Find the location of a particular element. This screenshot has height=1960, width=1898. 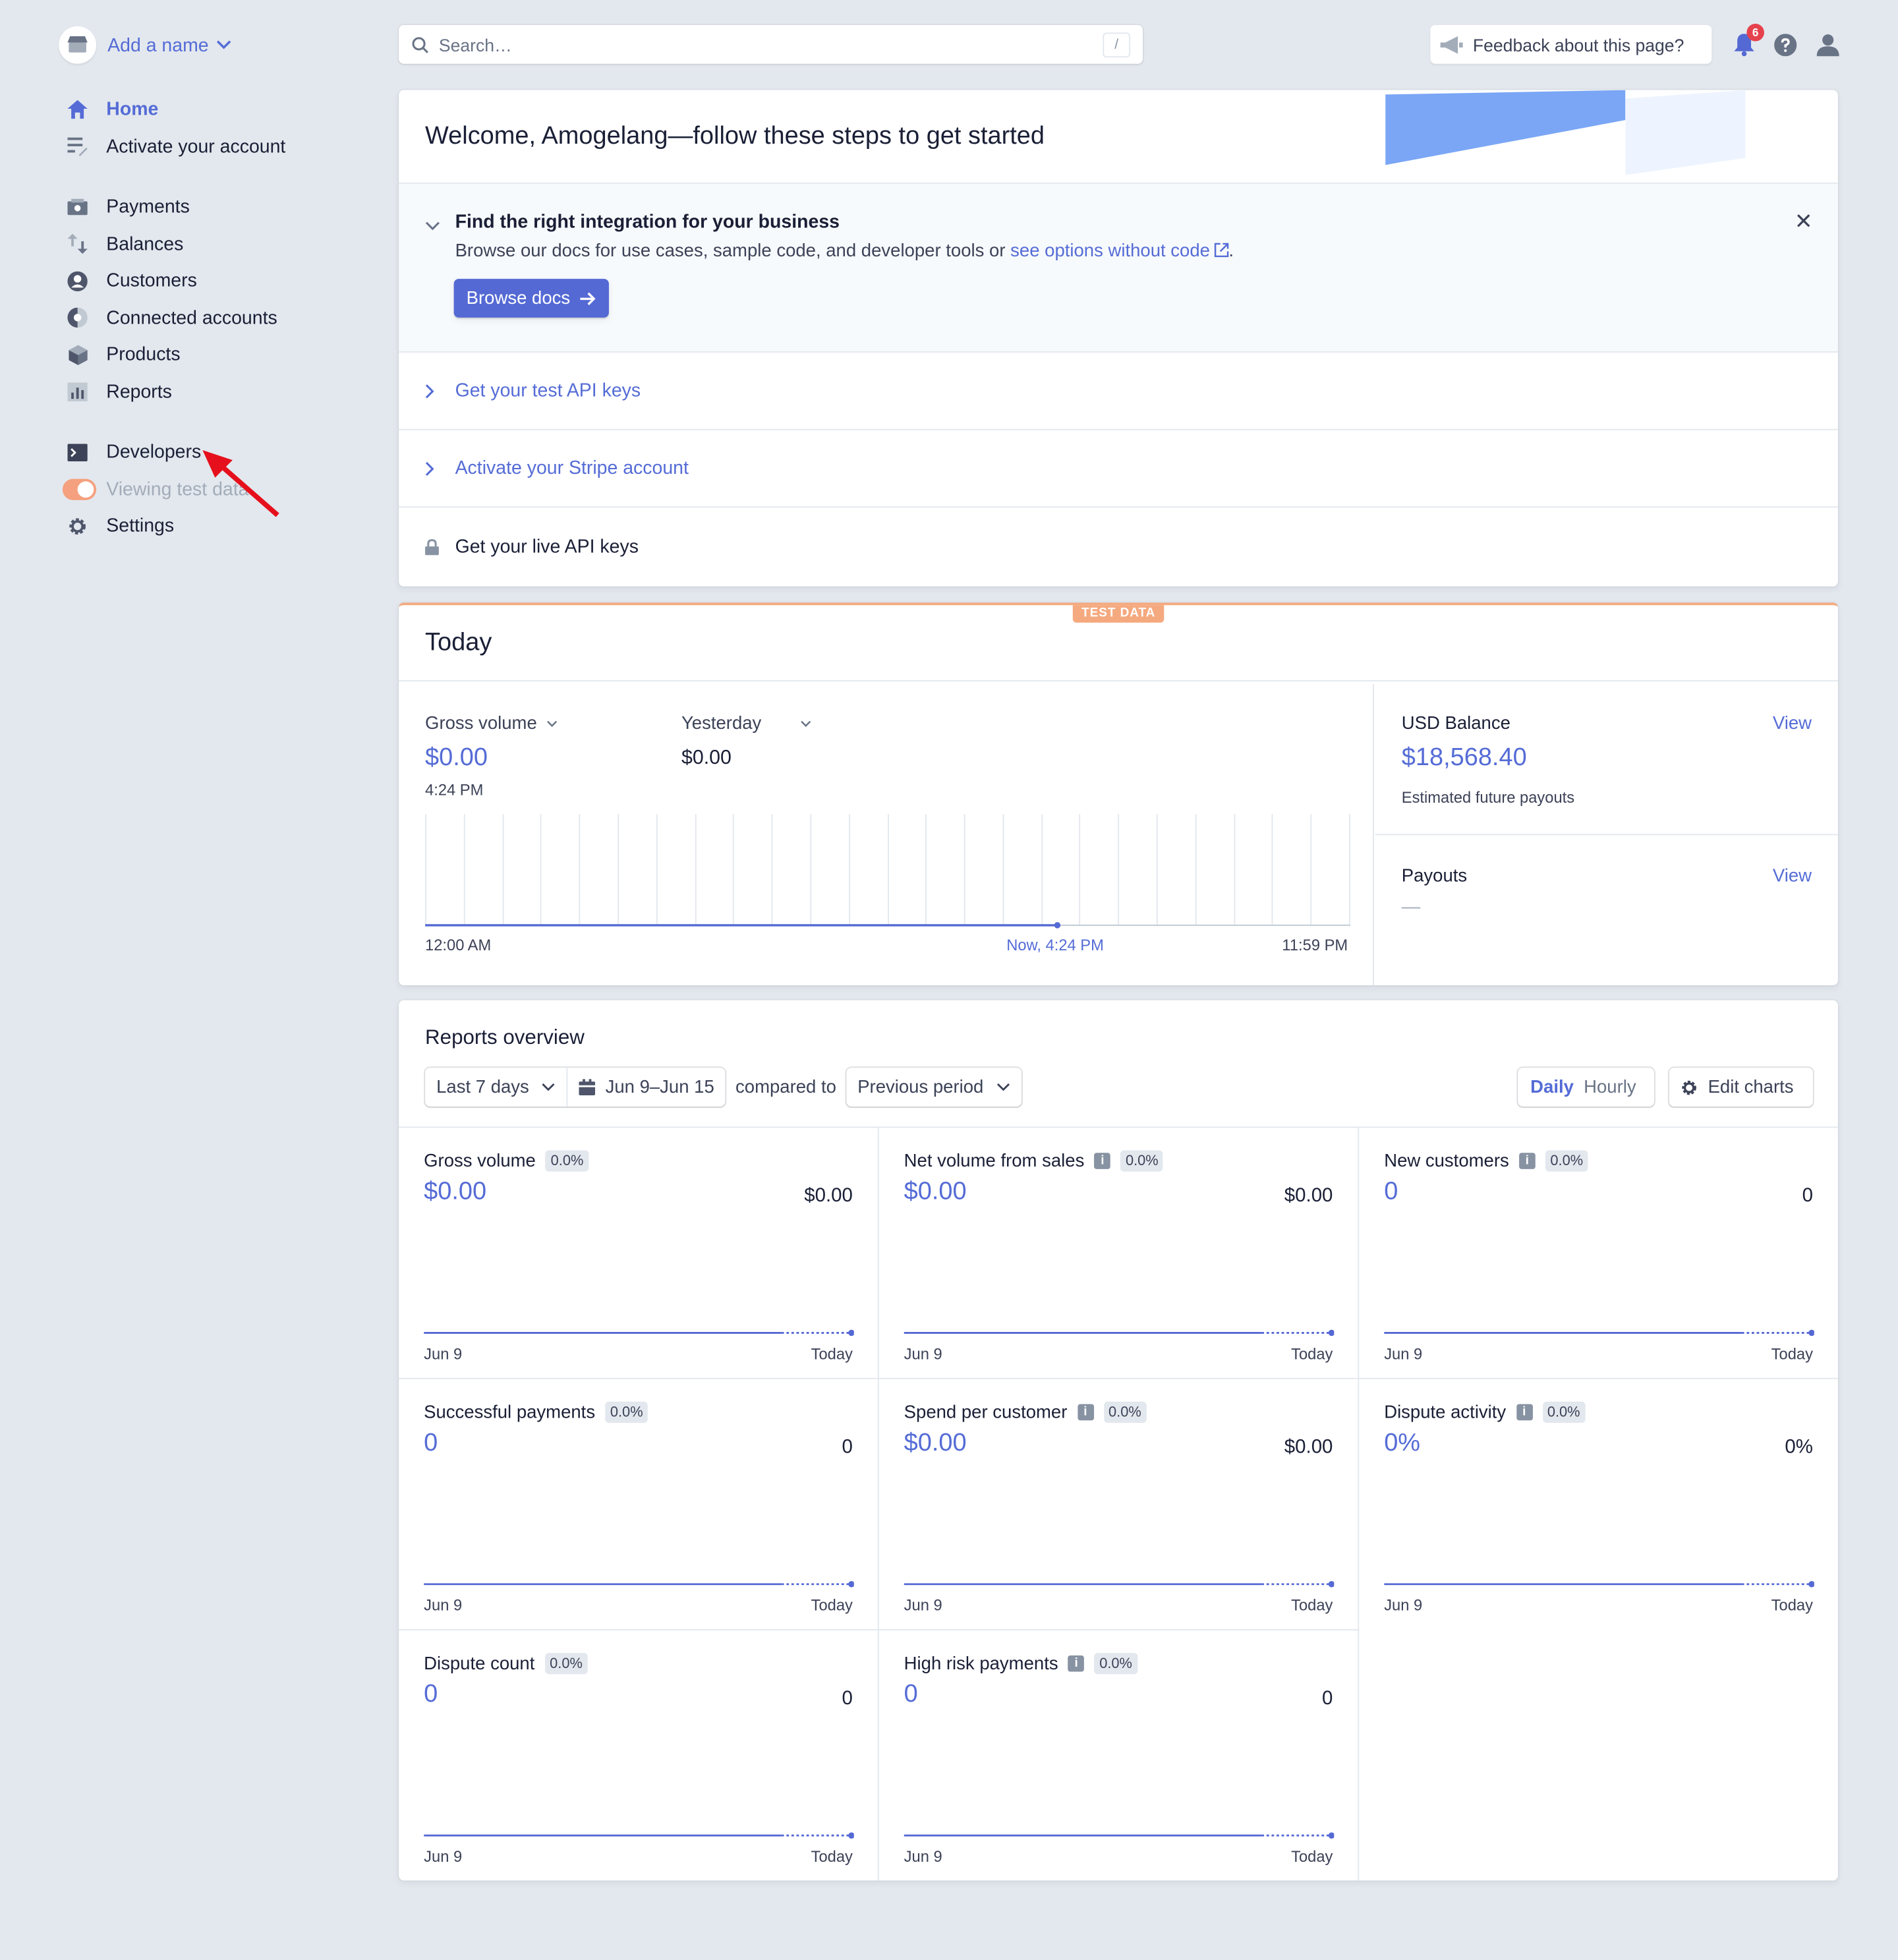

arrow-right-icon is located at coordinates (588, 298).